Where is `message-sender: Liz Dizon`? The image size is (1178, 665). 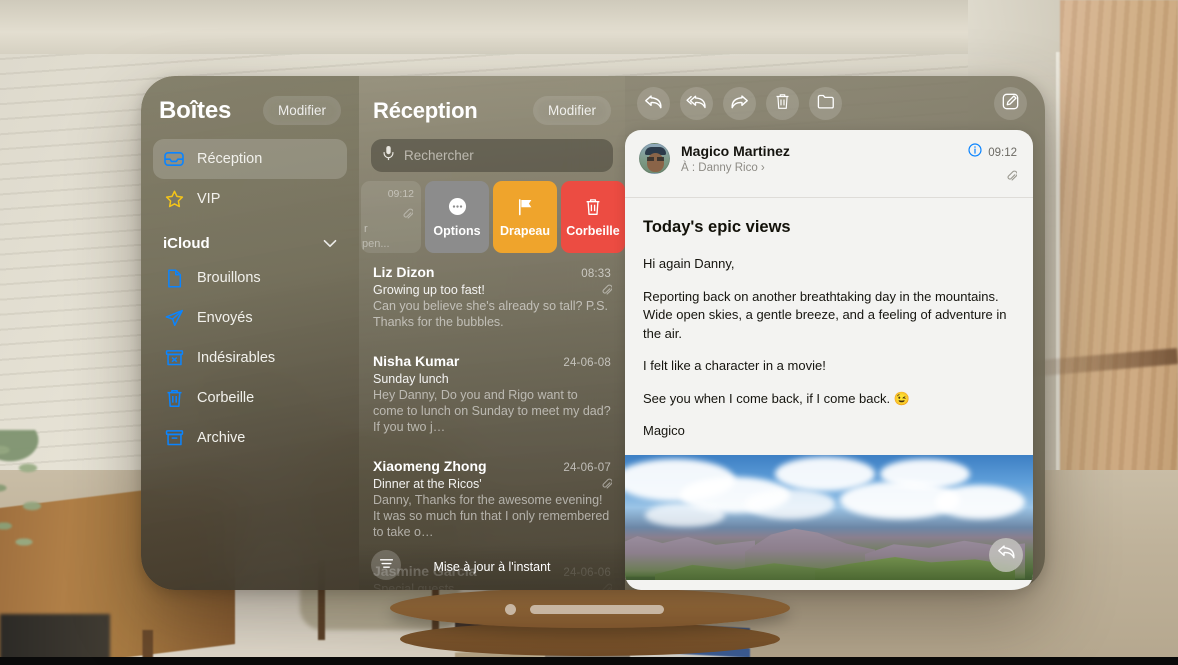 message-sender: Liz Dizon is located at coordinates (404, 272).